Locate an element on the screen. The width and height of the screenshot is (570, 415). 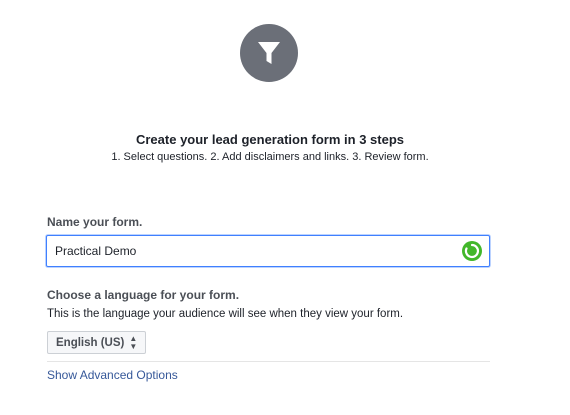
funnel-icon is located at coordinates (269, 53).